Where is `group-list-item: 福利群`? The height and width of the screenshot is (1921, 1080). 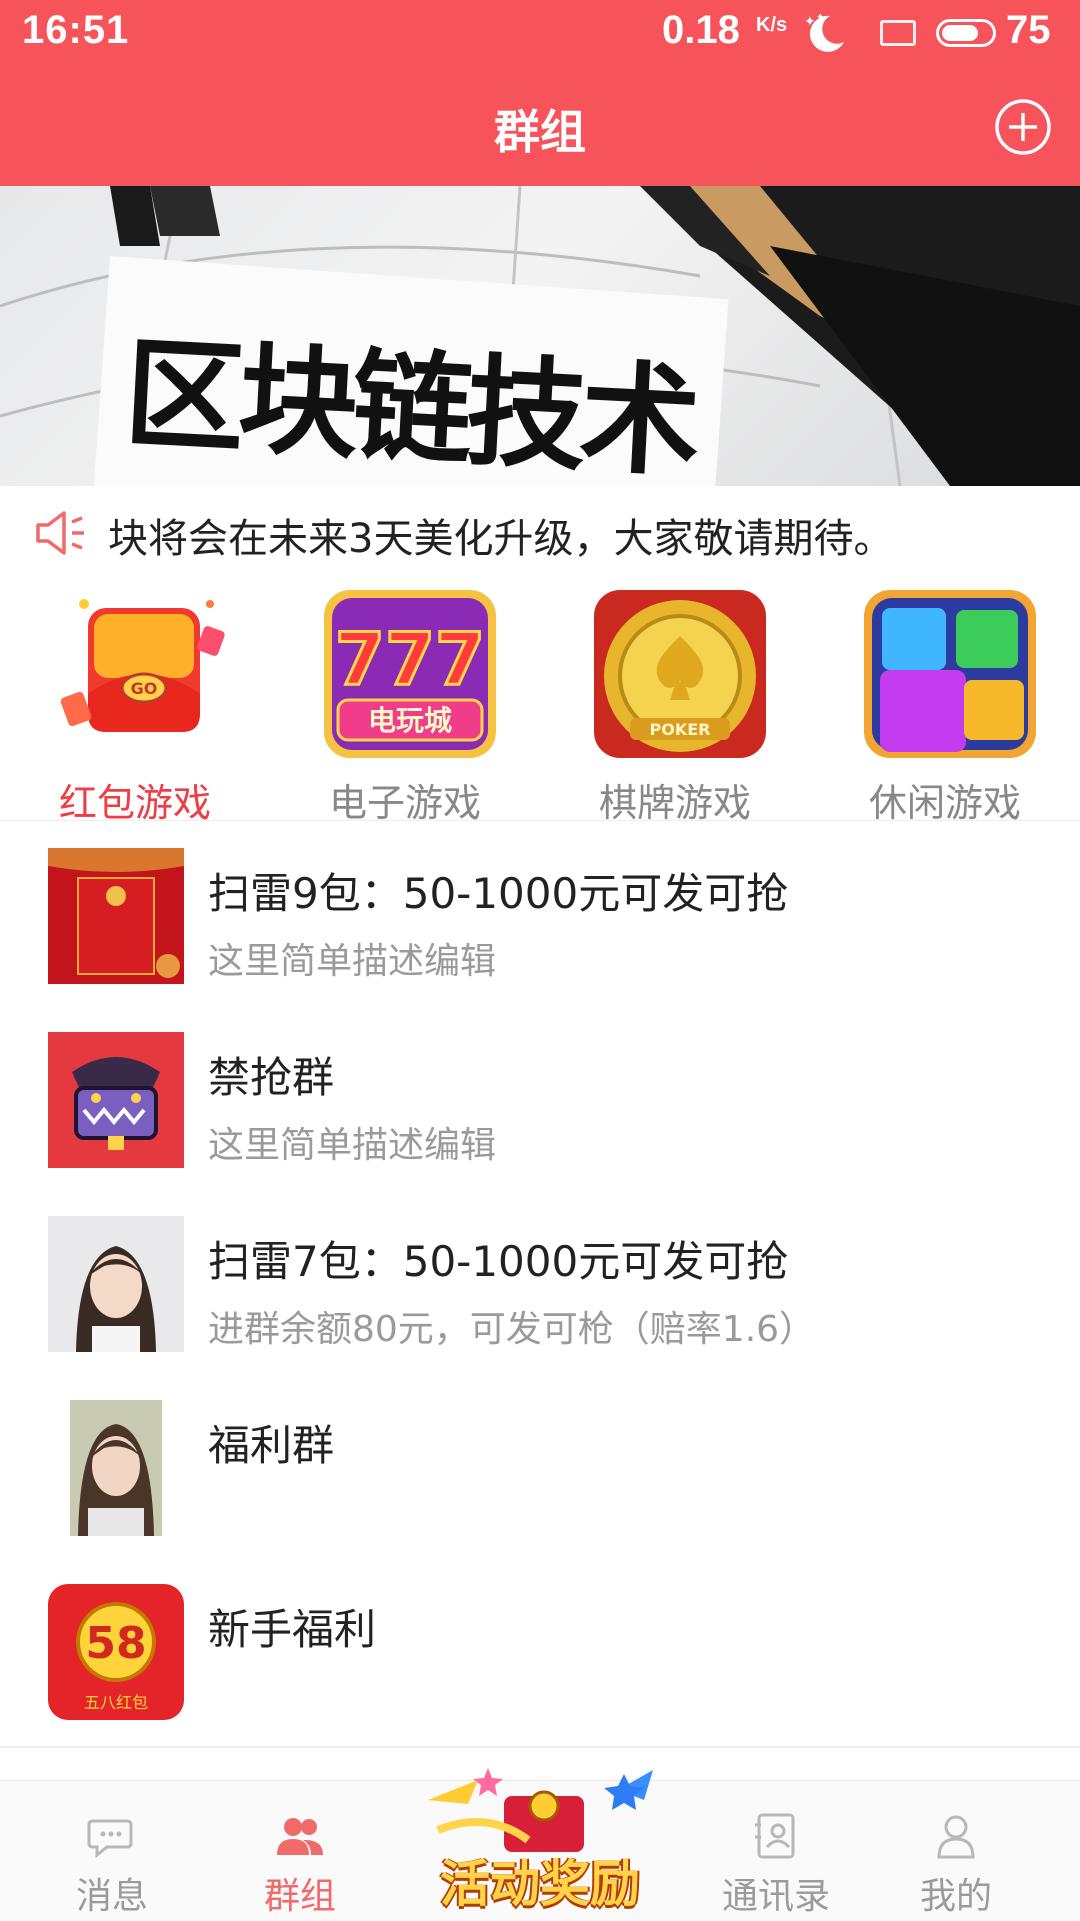 group-list-item: 福利群 is located at coordinates (540, 1471).